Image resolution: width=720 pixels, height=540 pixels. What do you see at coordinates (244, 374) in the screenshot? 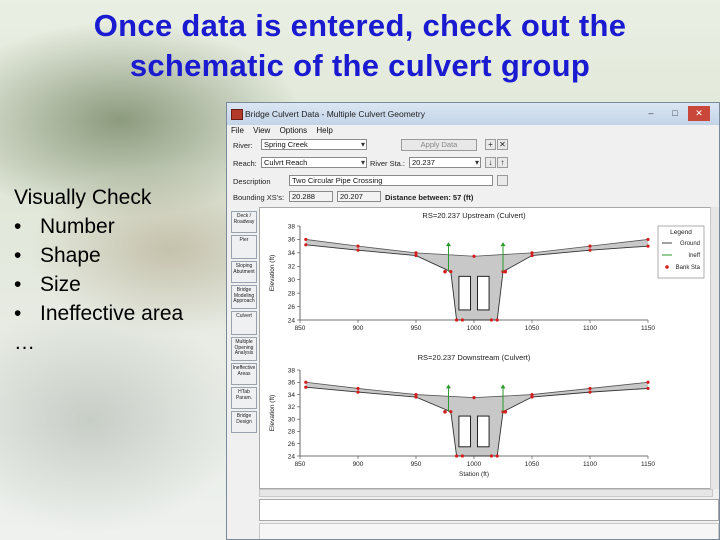
I see `tool-ineffective-areas: Ineffective Areas` at bounding box center [244, 374].